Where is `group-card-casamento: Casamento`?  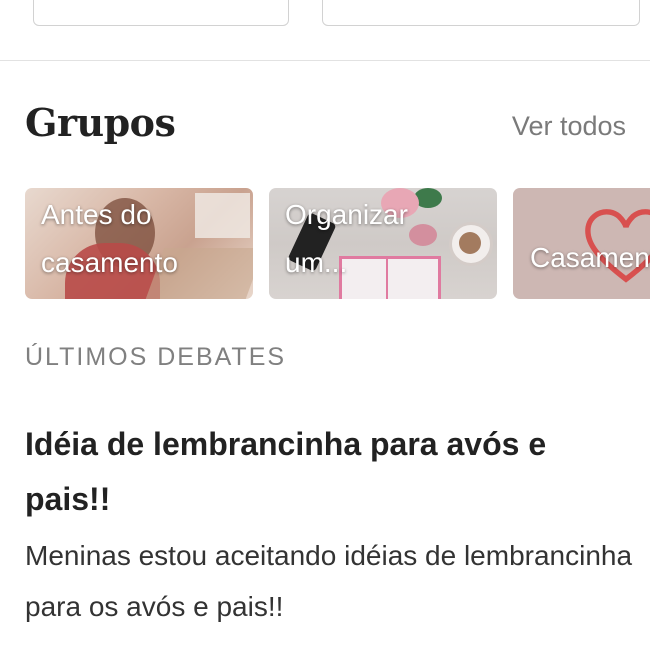
group-card-casamento: Casamento is located at coordinates (581, 243).